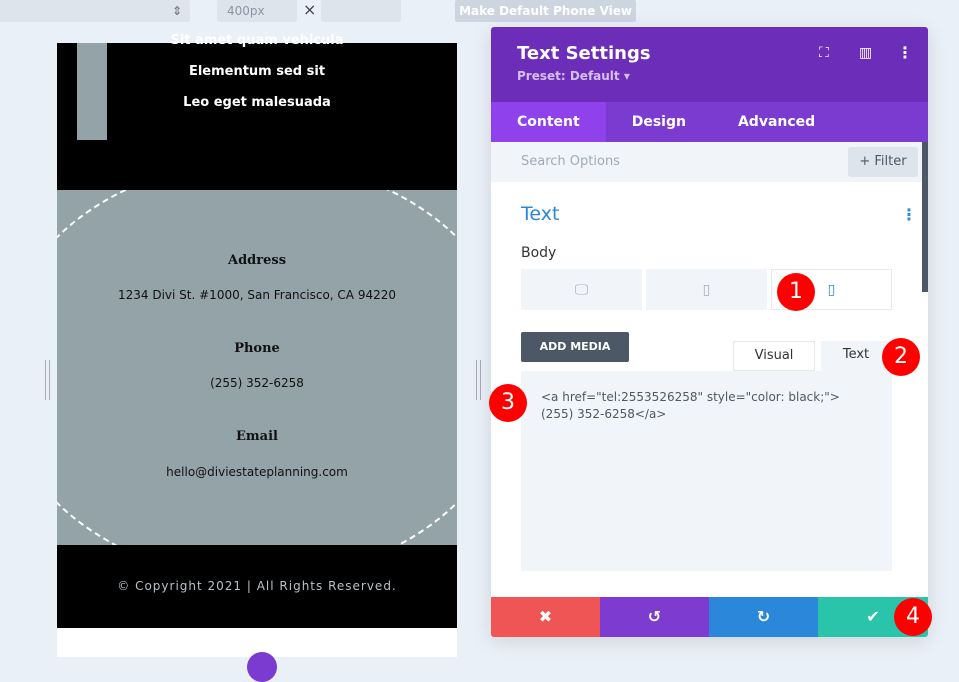 The image size is (959, 682). What do you see at coordinates (92, 91) in the screenshot?
I see `sidebar-bar` at bounding box center [92, 91].